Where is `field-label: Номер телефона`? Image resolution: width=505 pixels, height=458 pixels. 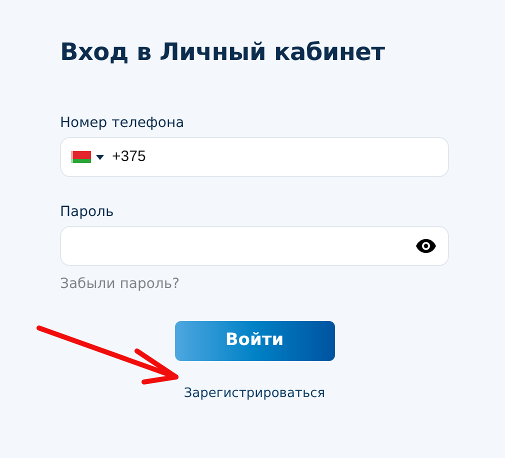 field-label: Номер телефона is located at coordinates (123, 123).